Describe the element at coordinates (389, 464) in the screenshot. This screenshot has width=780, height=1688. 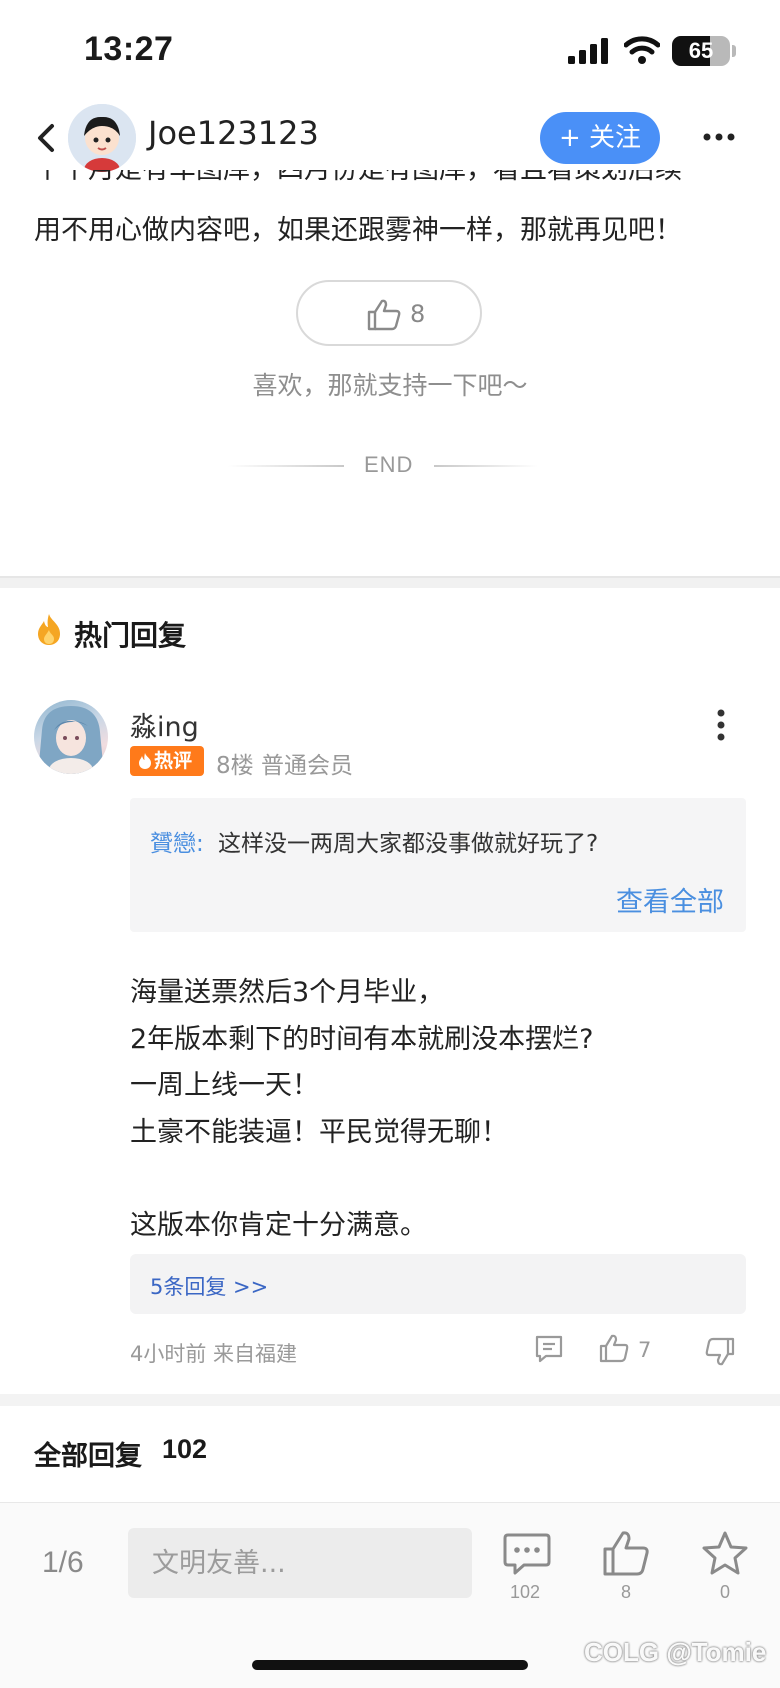
I see `end-marker: END` at that location.